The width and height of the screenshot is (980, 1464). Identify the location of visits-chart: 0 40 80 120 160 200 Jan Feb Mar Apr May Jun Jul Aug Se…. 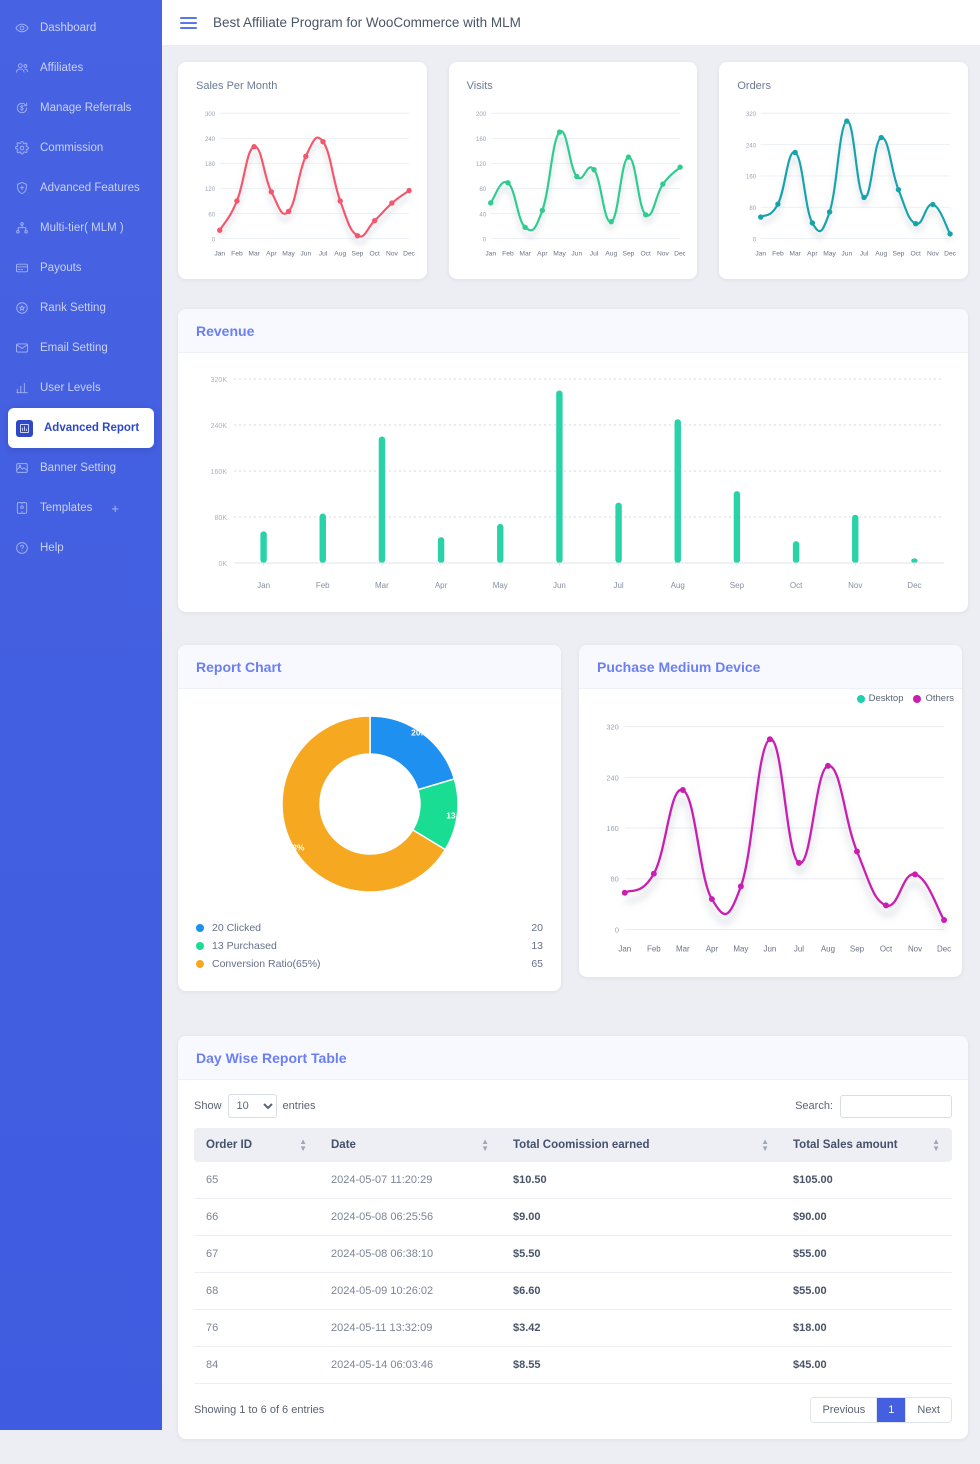
(573, 181).